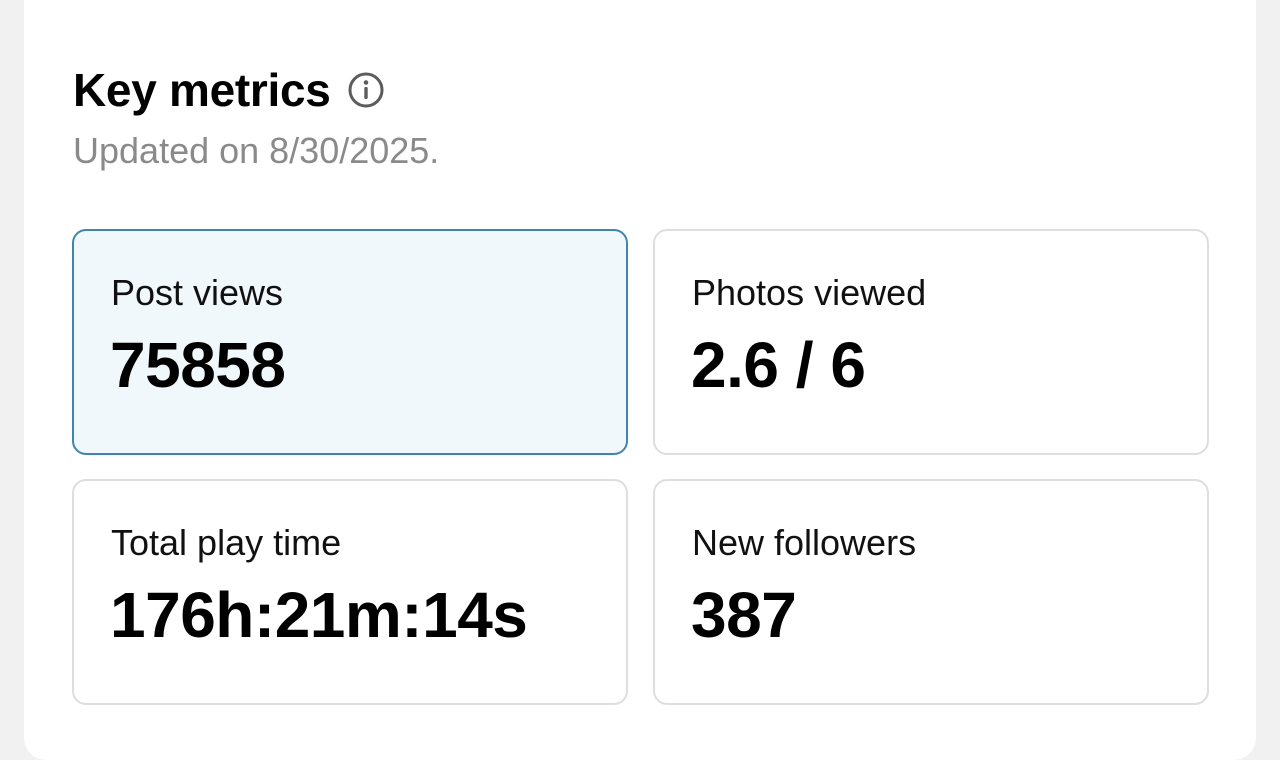  I want to click on metric-value: 75858, so click(198, 365).